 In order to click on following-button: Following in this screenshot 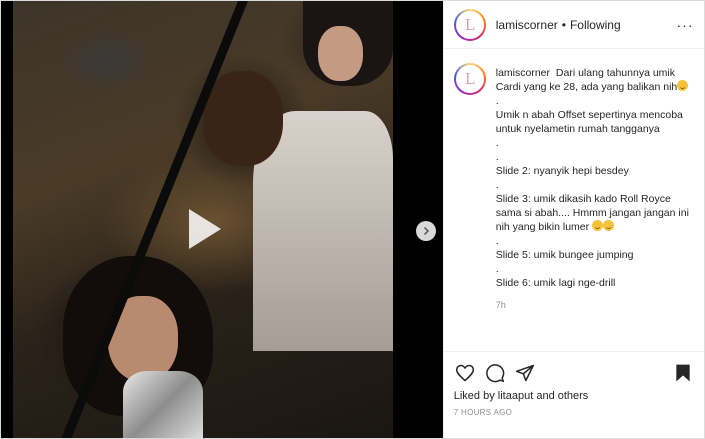, I will do `click(595, 25)`.